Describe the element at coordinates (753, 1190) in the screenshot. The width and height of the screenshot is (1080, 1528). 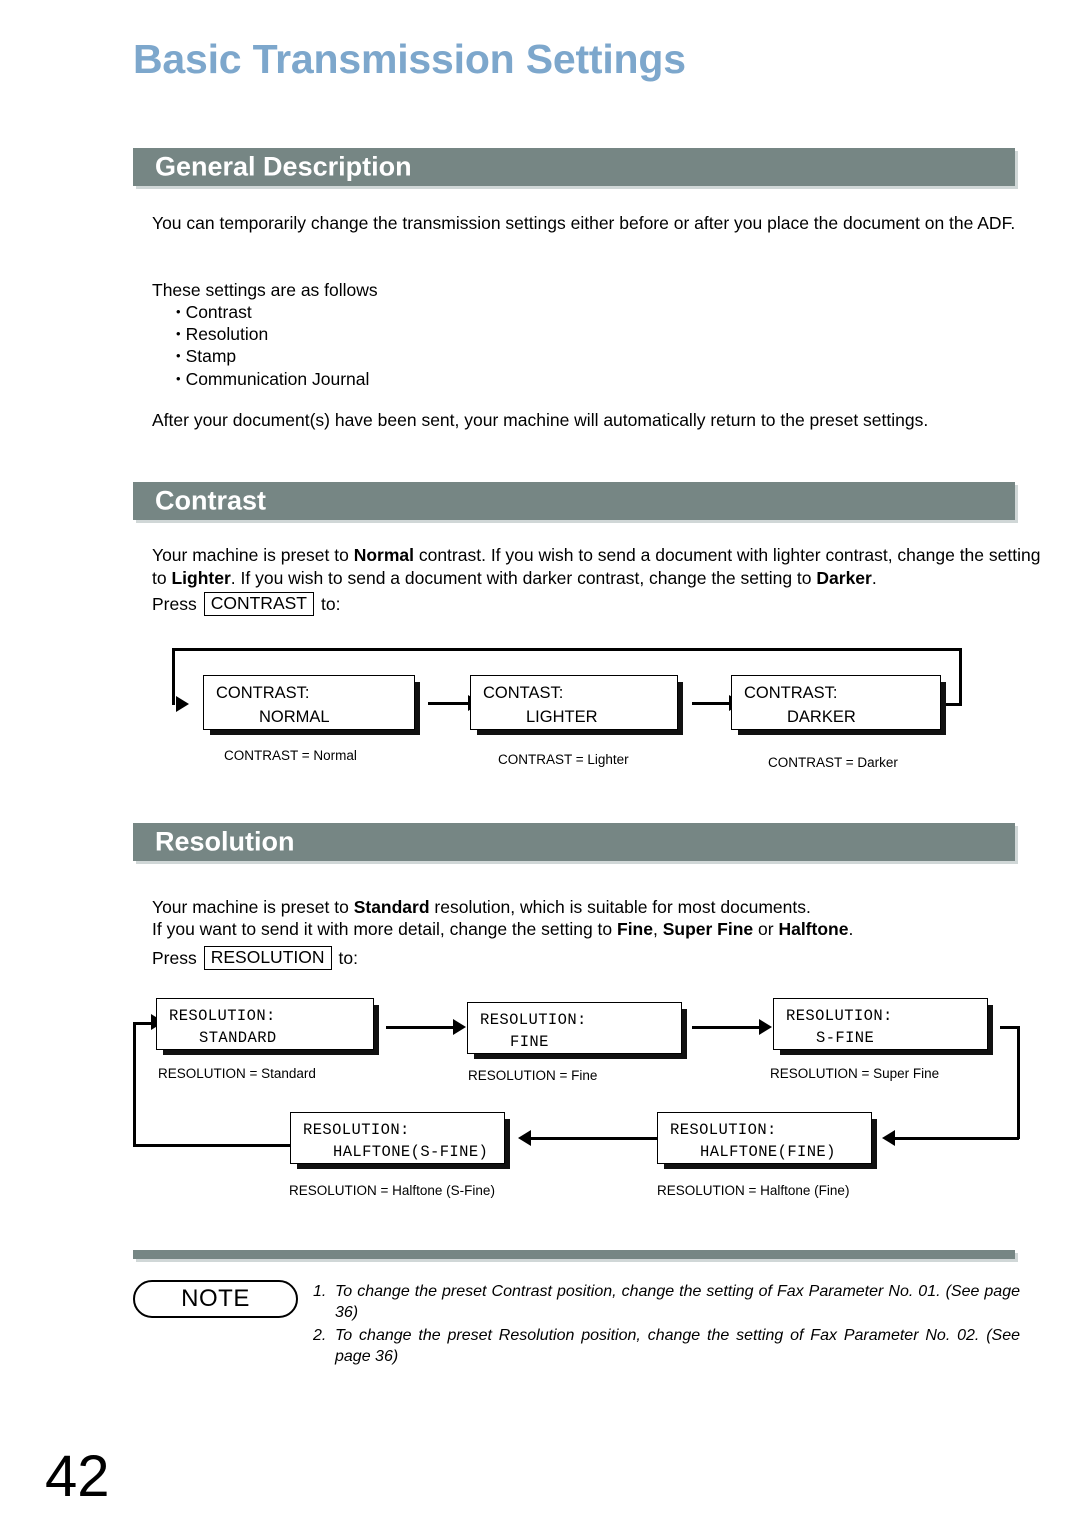
I see `caption-resolution-halftone-fine: RESOLUTION = Halftone (Fine)` at that location.